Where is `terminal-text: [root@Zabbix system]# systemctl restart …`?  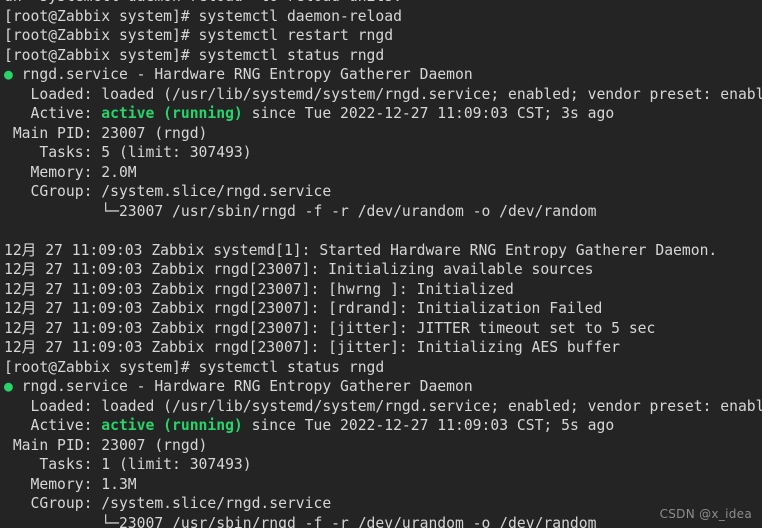
terminal-text: [root@Zabbix system]# systemctl restart … is located at coordinates (199, 35).